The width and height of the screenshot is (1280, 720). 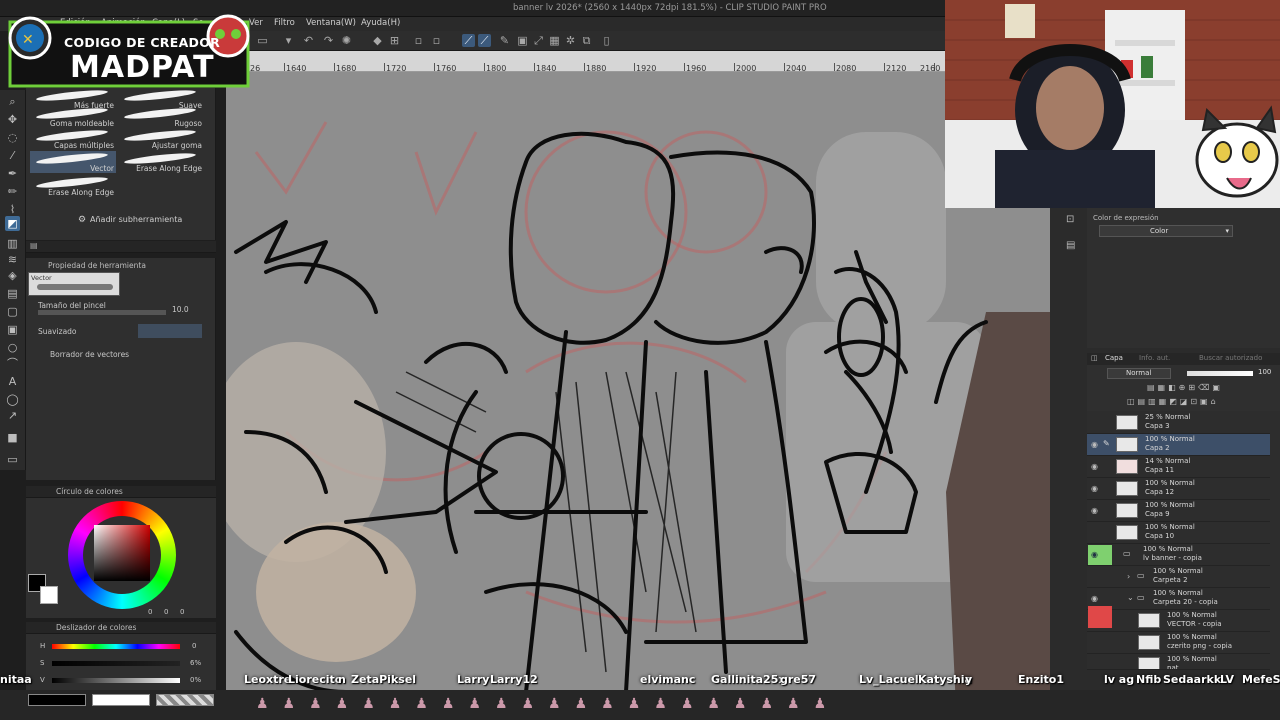 I want to click on sub-color-swatch, so click(x=49, y=595).